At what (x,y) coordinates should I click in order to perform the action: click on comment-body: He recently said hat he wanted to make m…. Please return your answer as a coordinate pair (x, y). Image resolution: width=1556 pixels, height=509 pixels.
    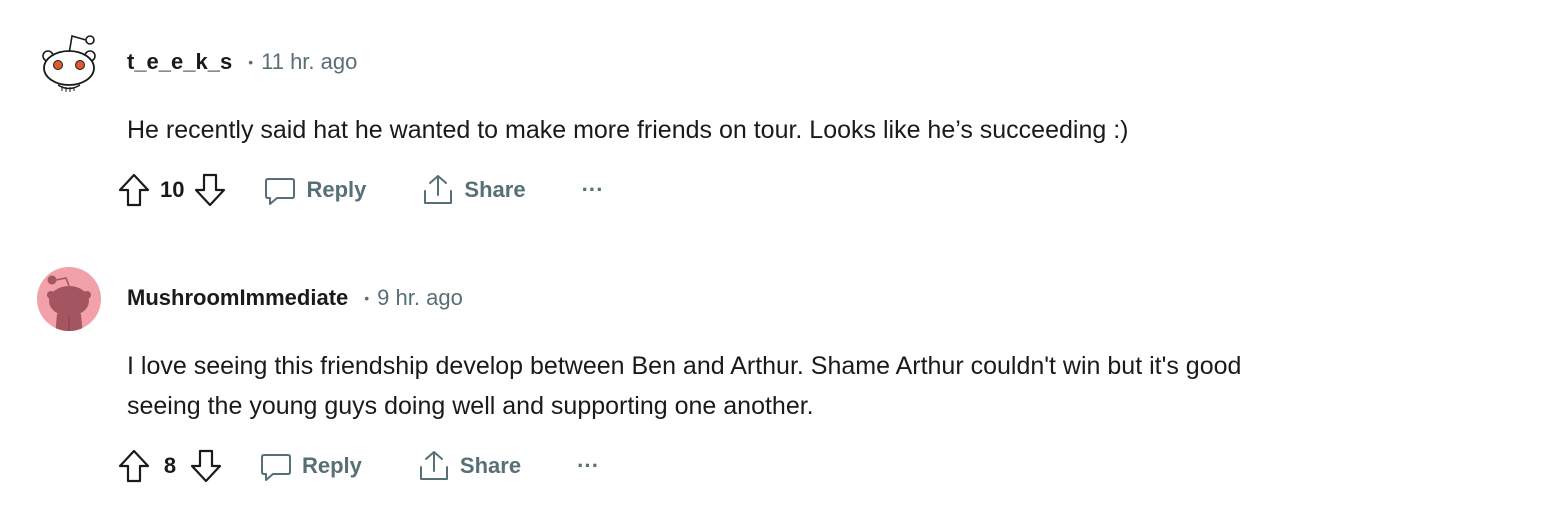
    Looking at the image, I should click on (817, 130).